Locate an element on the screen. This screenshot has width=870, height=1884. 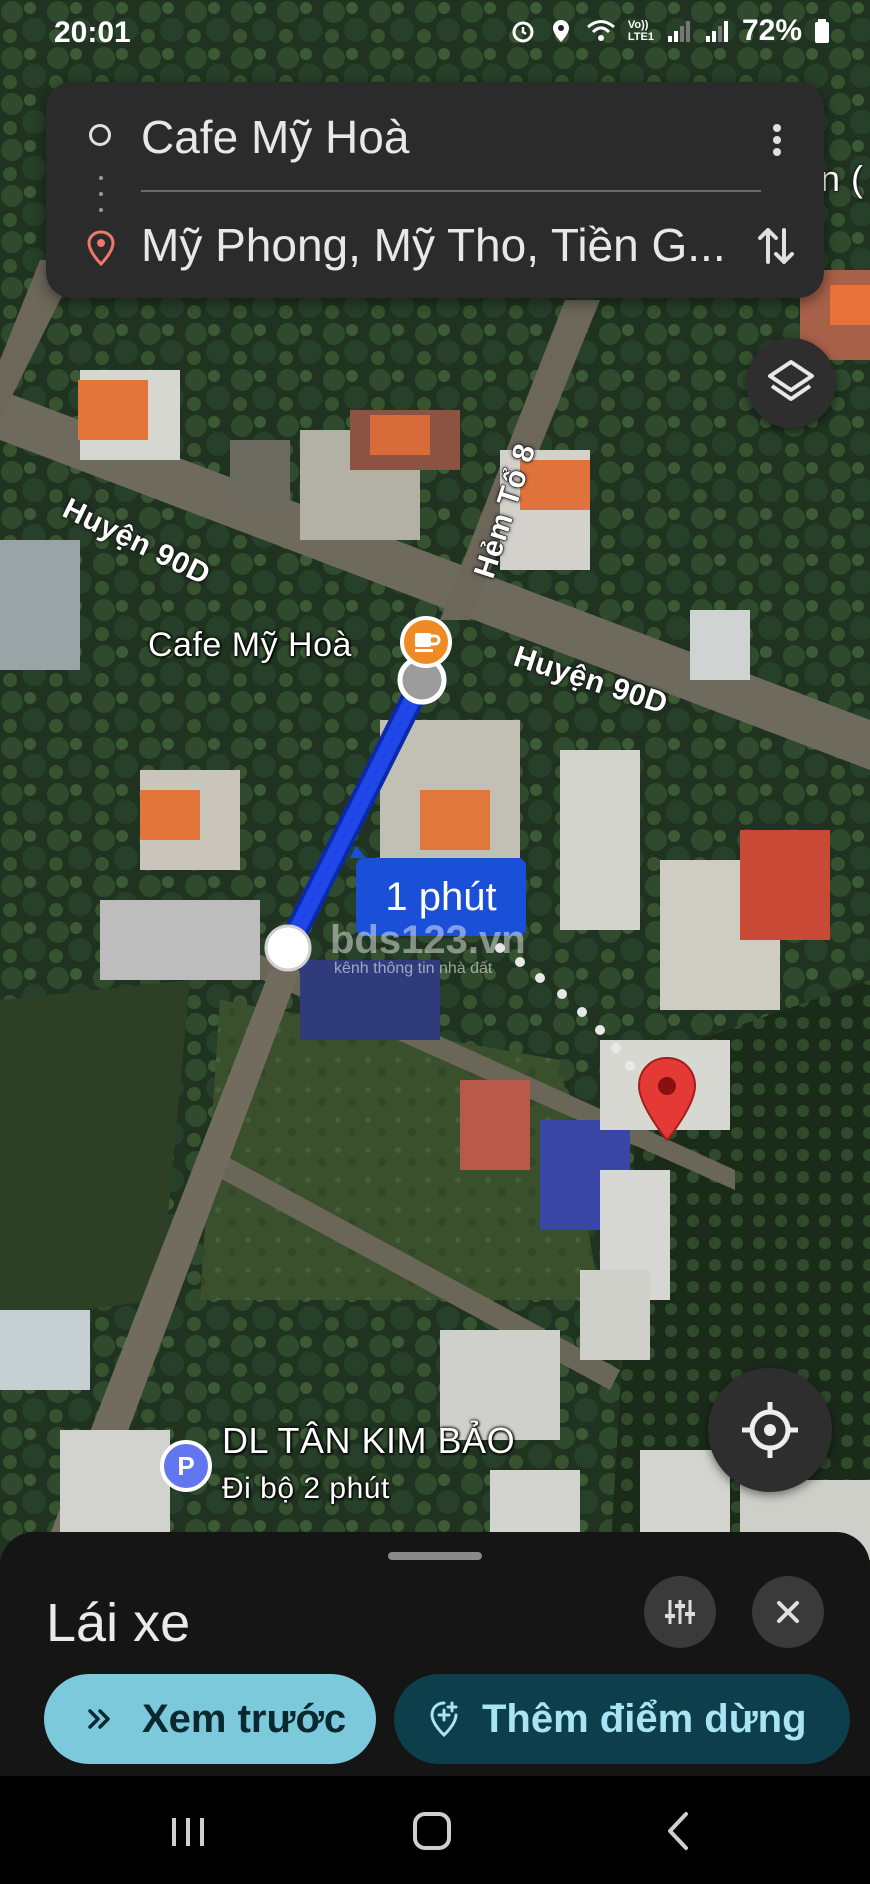
double-chevron-icon is located at coordinates (99, 1719).